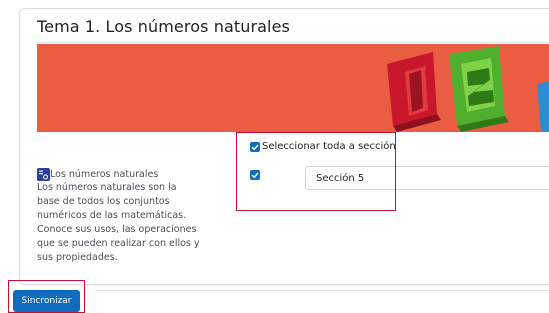  Describe the element at coordinates (163, 26) in the screenshot. I see `section-title: Tema 1. Los números naturales` at that location.